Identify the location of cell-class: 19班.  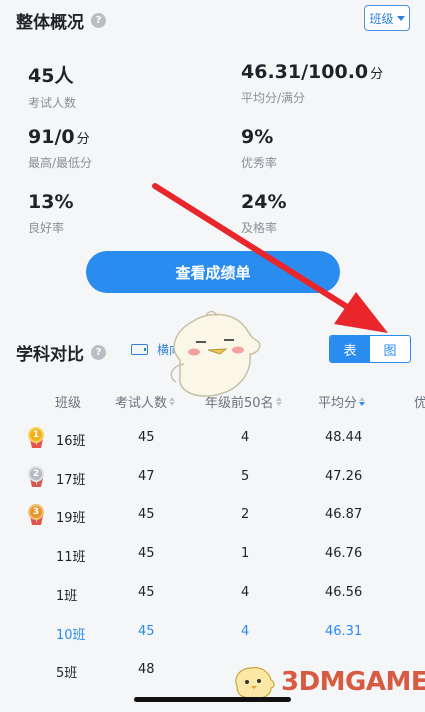
(71, 518).